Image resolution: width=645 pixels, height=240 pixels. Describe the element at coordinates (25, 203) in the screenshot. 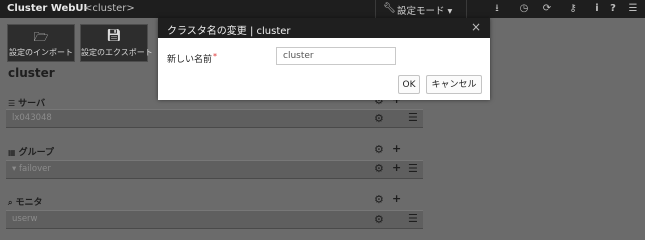

I see `monitors-section-title: ⌕ モニタ` at that location.